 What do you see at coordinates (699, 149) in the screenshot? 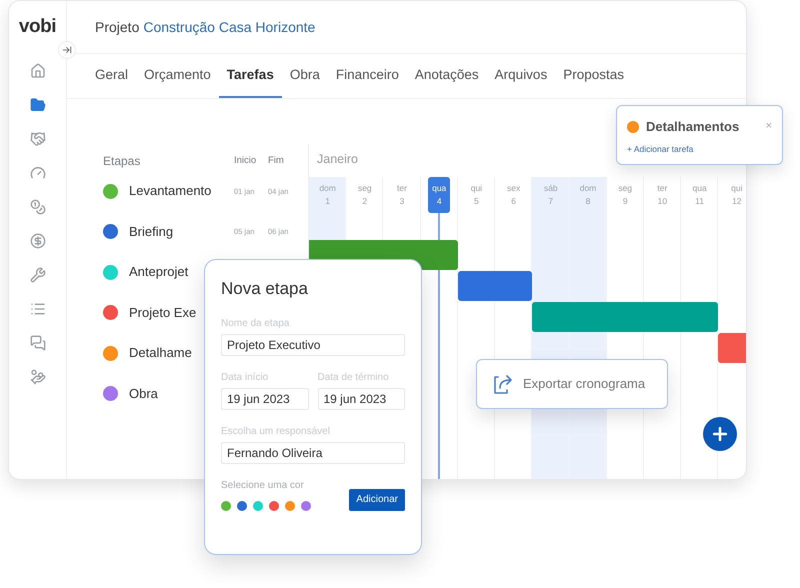
I see `add-task-link: + Adicionar tarefa` at bounding box center [699, 149].